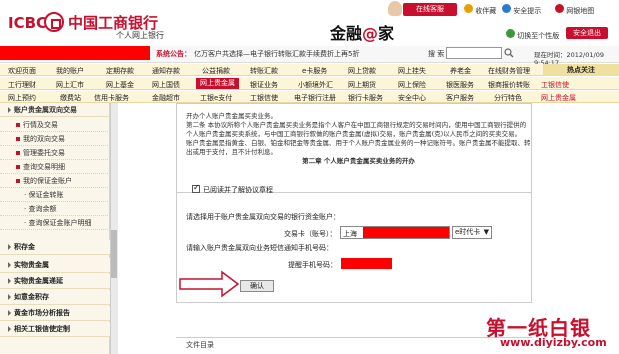  I want to click on nav-item: 银证业务, so click(264, 85).